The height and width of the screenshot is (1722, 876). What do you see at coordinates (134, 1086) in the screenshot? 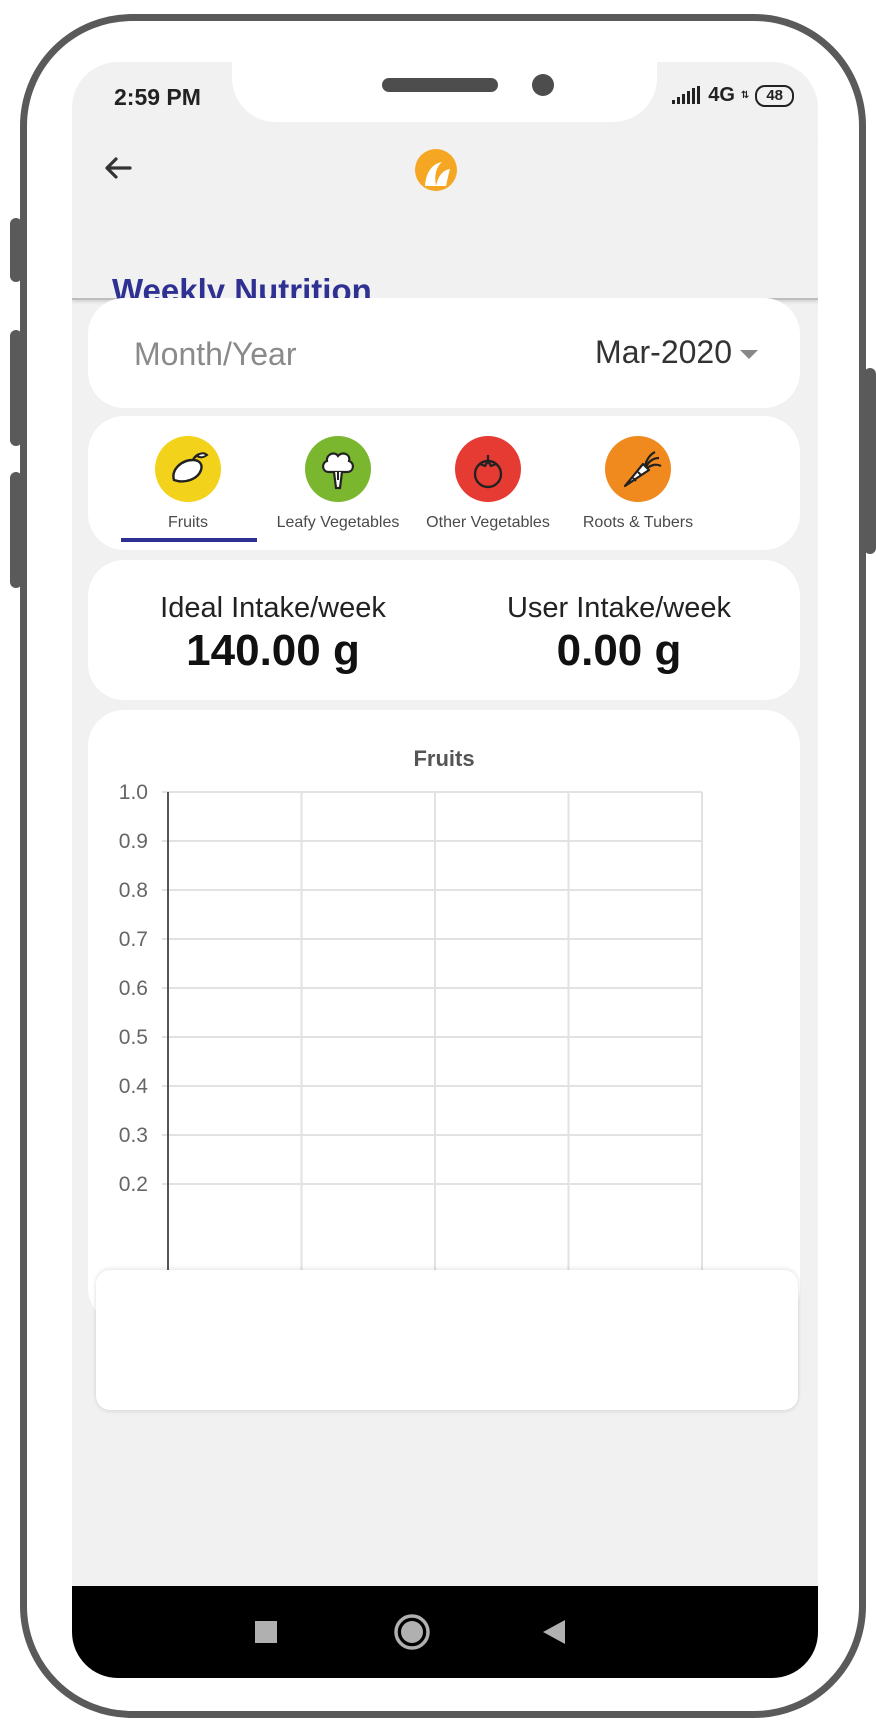
I see `y-tick-label: 0.4` at bounding box center [134, 1086].